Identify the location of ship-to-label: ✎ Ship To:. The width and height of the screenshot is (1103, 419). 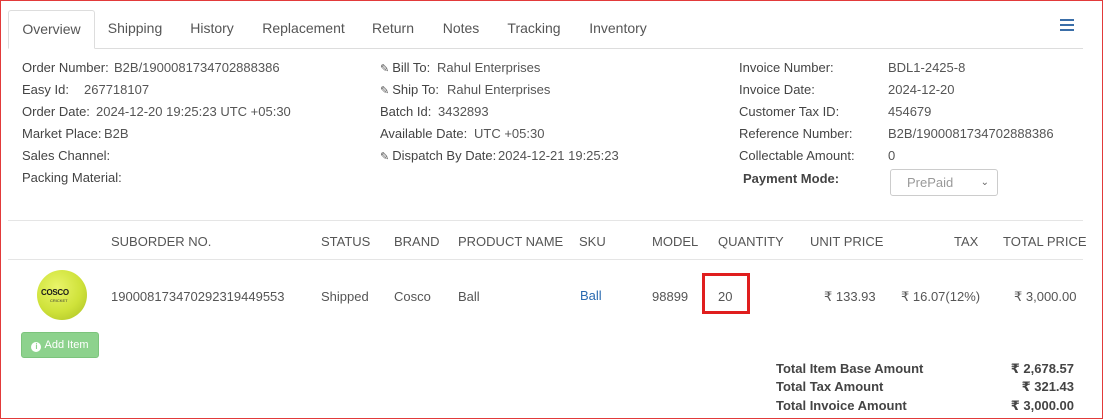
(409, 89).